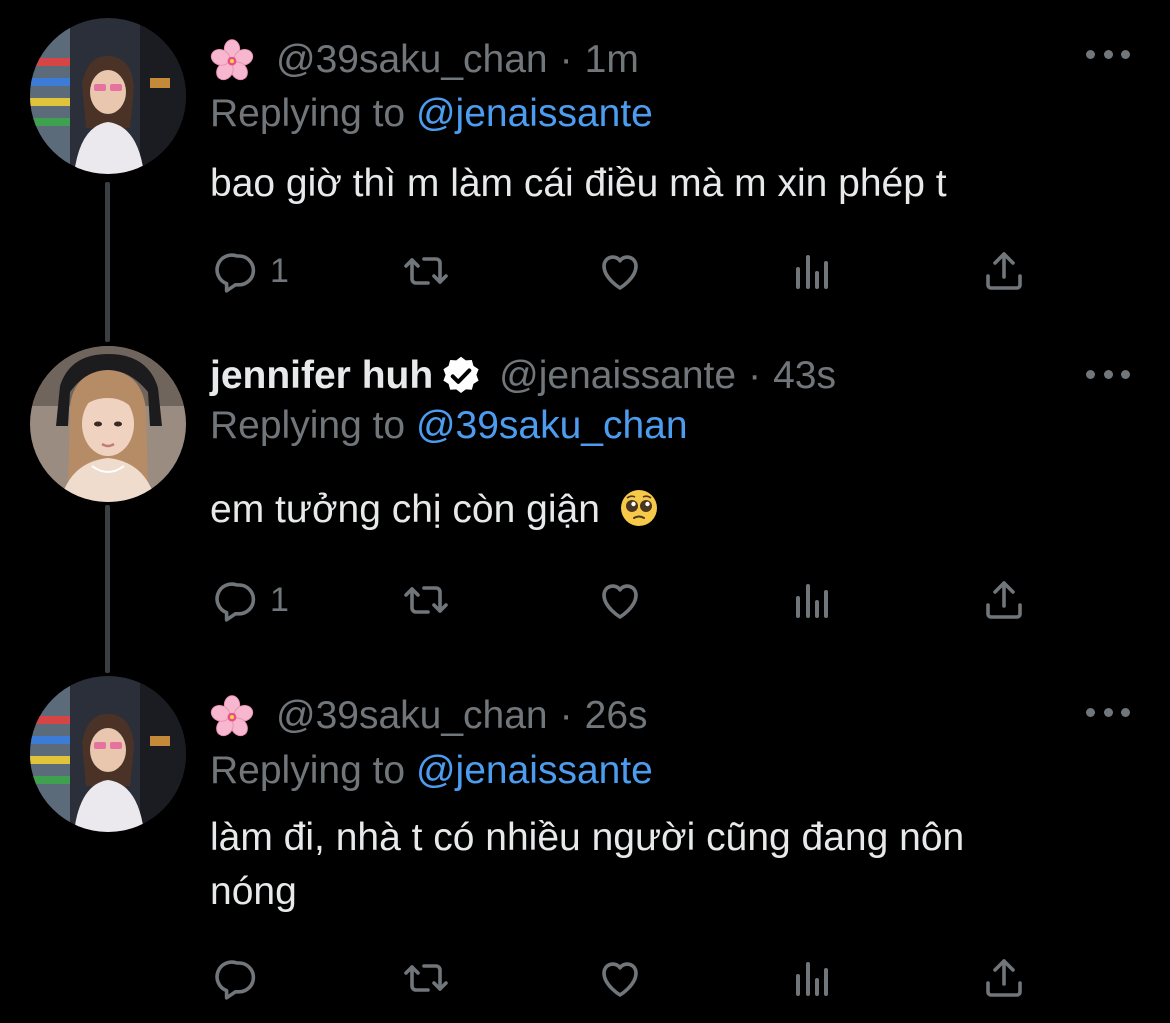 The width and height of the screenshot is (1170, 1023). What do you see at coordinates (461, 376) in the screenshot?
I see `verified-icon` at bounding box center [461, 376].